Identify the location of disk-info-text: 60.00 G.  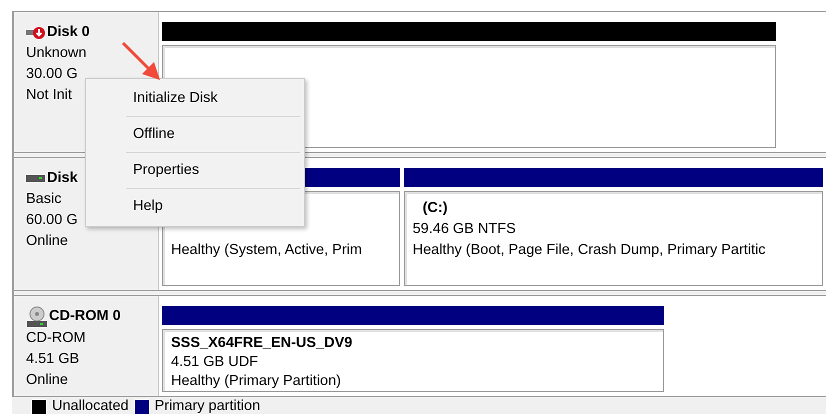
(52, 220).